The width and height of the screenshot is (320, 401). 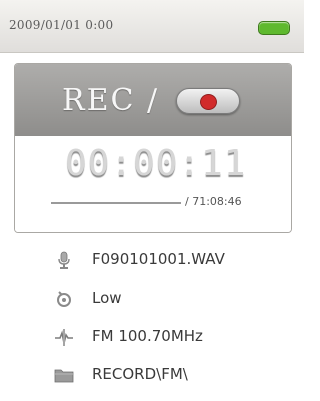 I want to click on quality-icon, so click(x=64, y=299).